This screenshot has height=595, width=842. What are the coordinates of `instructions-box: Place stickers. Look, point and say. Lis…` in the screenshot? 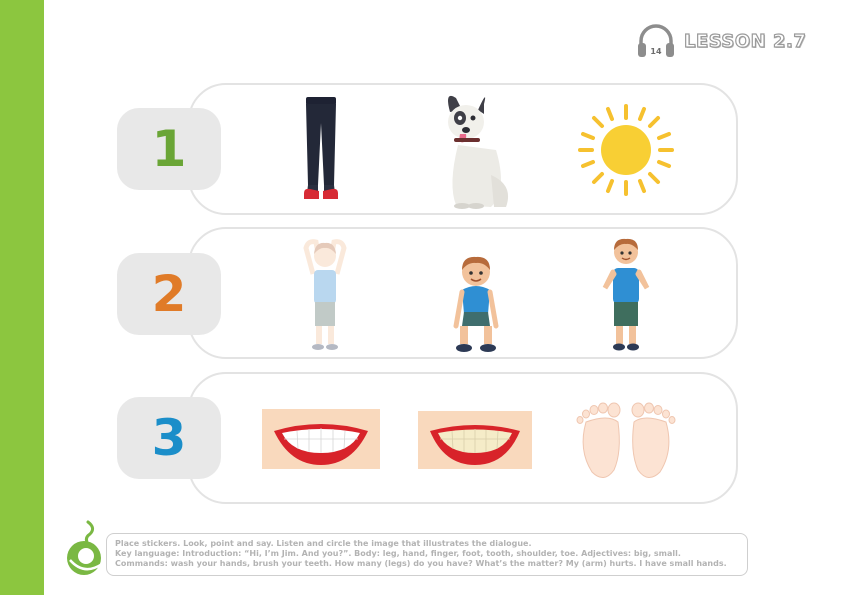 It's located at (427, 554).